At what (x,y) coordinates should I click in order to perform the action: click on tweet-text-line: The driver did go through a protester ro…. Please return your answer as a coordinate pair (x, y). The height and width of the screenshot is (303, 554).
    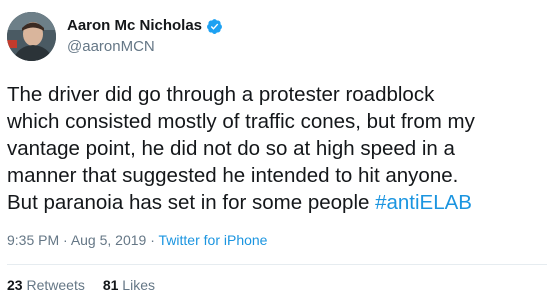
    Looking at the image, I should click on (221, 94).